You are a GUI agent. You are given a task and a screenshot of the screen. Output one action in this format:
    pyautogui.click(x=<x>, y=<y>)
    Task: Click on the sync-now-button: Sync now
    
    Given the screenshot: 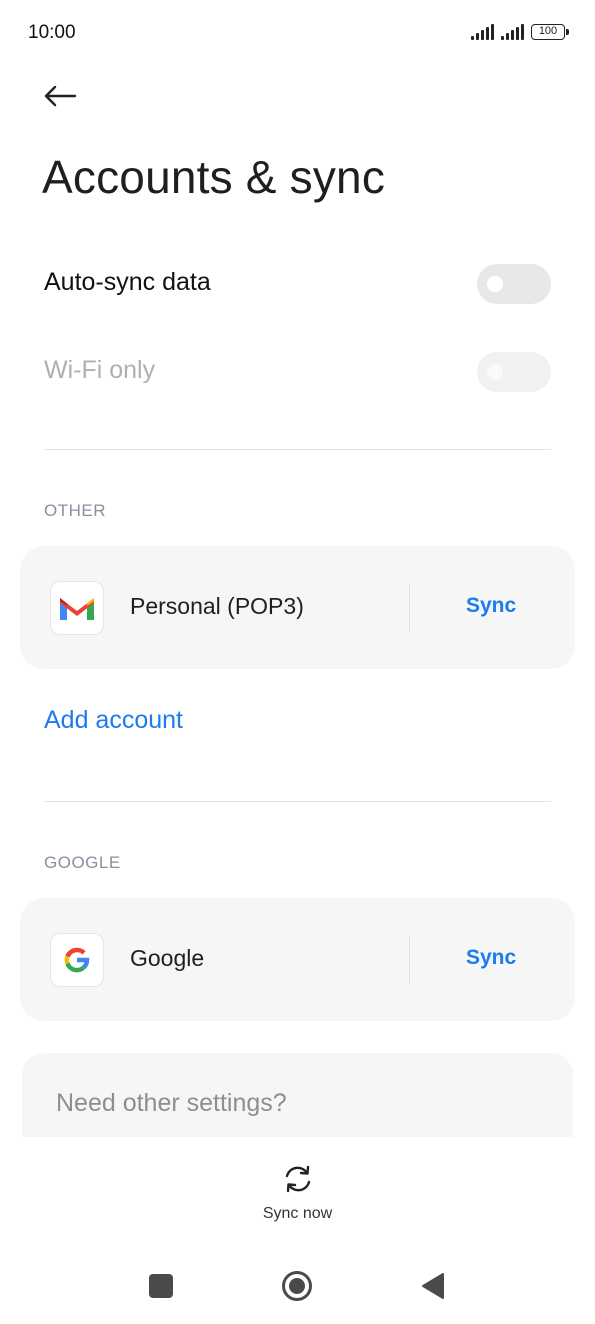 What is the action you would take?
    pyautogui.click(x=297, y=1187)
    